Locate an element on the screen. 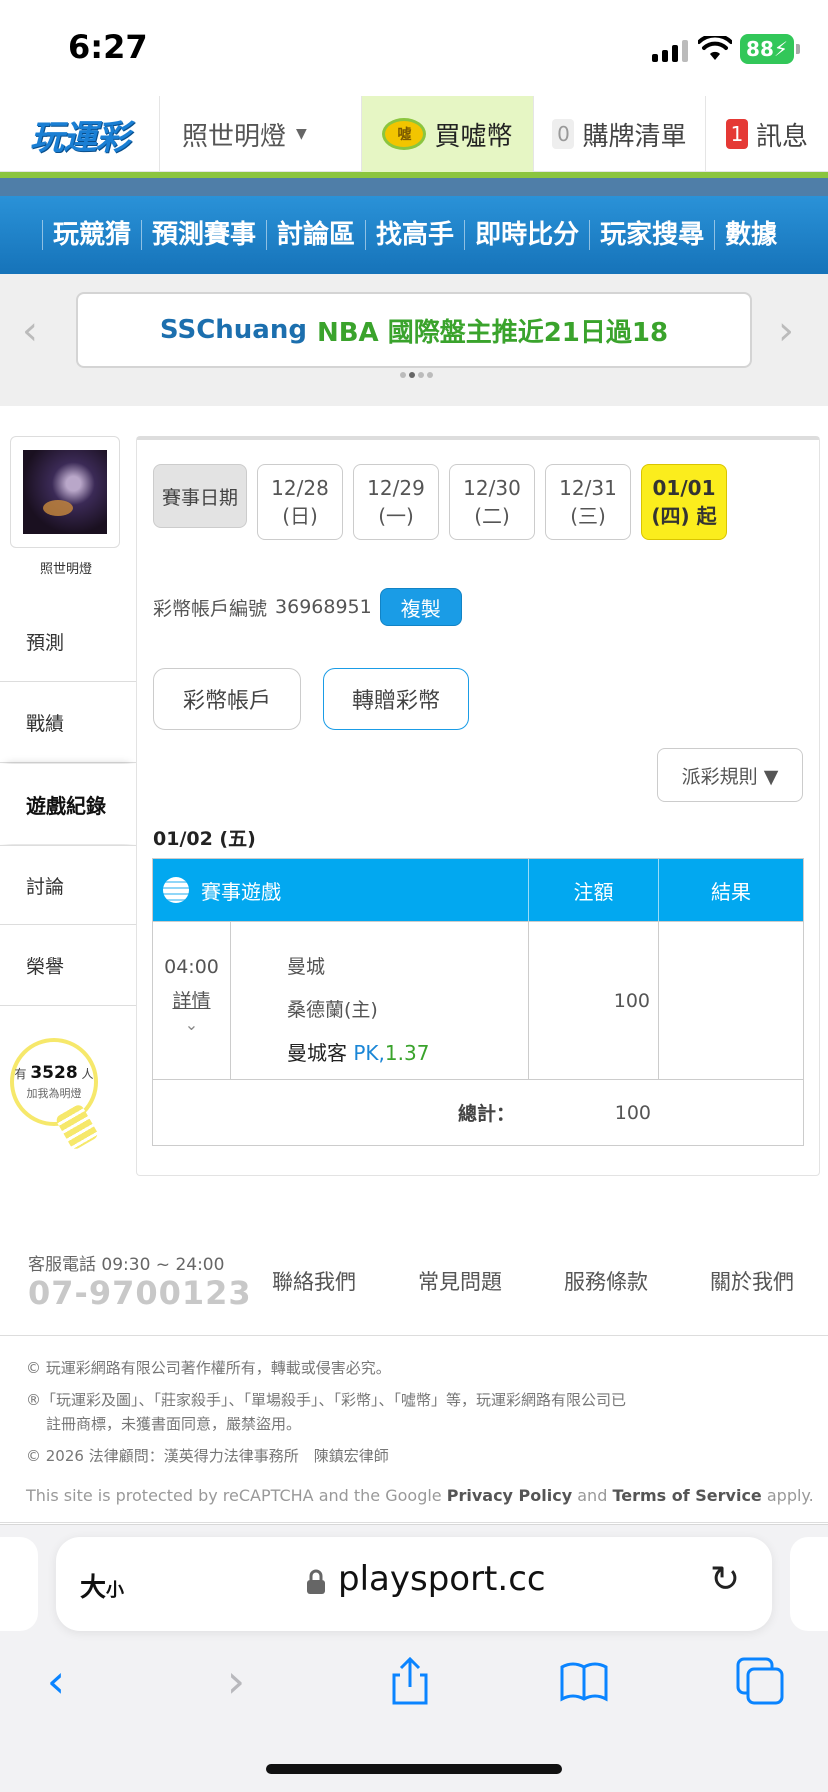  table-row: 04:00 詳情 ⌄ 曼城 桑德蘭(主) 曼城客 PK,1.37 100 is located at coordinates (478, 1000).